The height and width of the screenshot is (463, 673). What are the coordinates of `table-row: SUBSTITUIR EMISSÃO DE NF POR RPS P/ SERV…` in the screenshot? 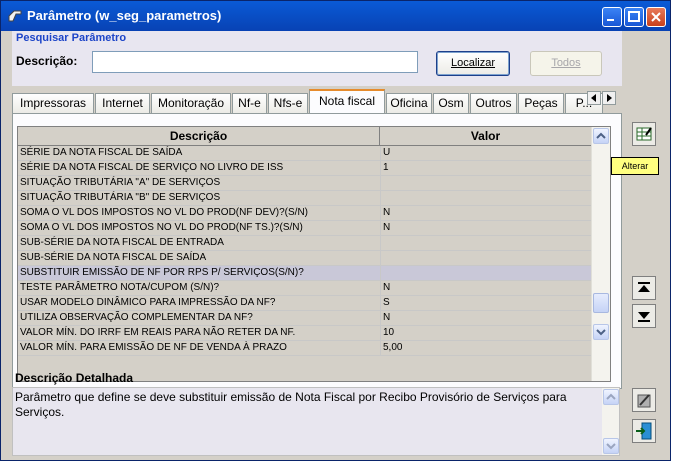 It's located at (305, 273).